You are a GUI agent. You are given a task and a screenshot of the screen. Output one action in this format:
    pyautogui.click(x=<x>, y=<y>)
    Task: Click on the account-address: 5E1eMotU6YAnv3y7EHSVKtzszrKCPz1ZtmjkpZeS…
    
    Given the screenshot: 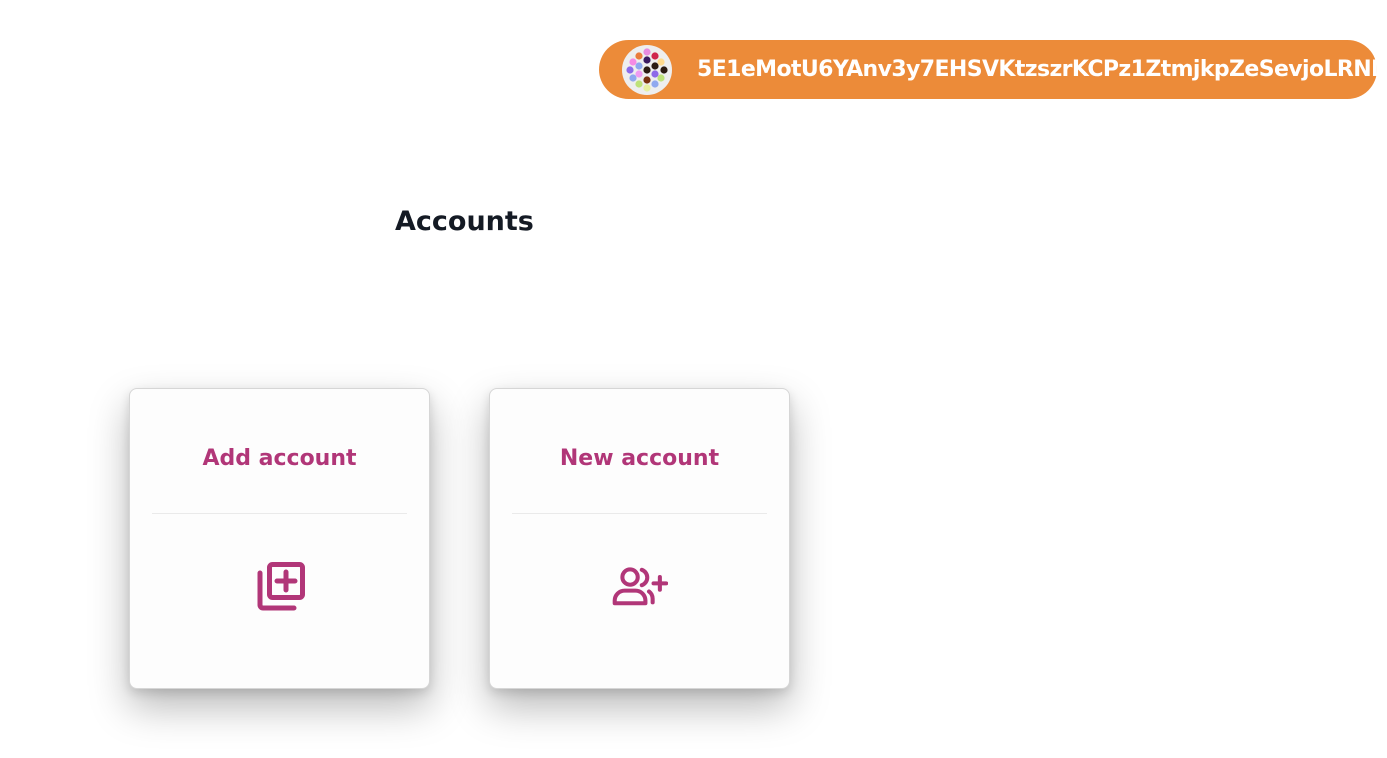 What is the action you would take?
    pyautogui.click(x=1042, y=69)
    